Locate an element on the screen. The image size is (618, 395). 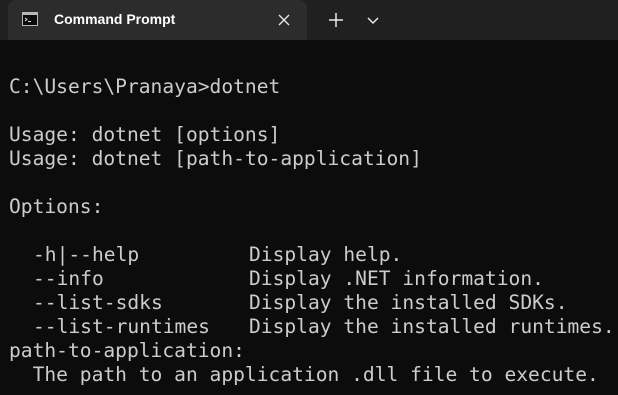
usage-line: Usage: dotnet [options] is located at coordinates (145, 134).